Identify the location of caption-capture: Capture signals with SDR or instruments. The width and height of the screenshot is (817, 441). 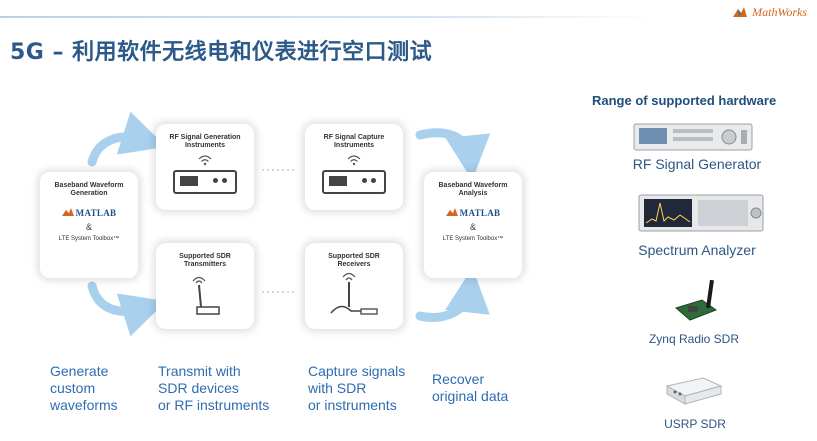
(357, 388).